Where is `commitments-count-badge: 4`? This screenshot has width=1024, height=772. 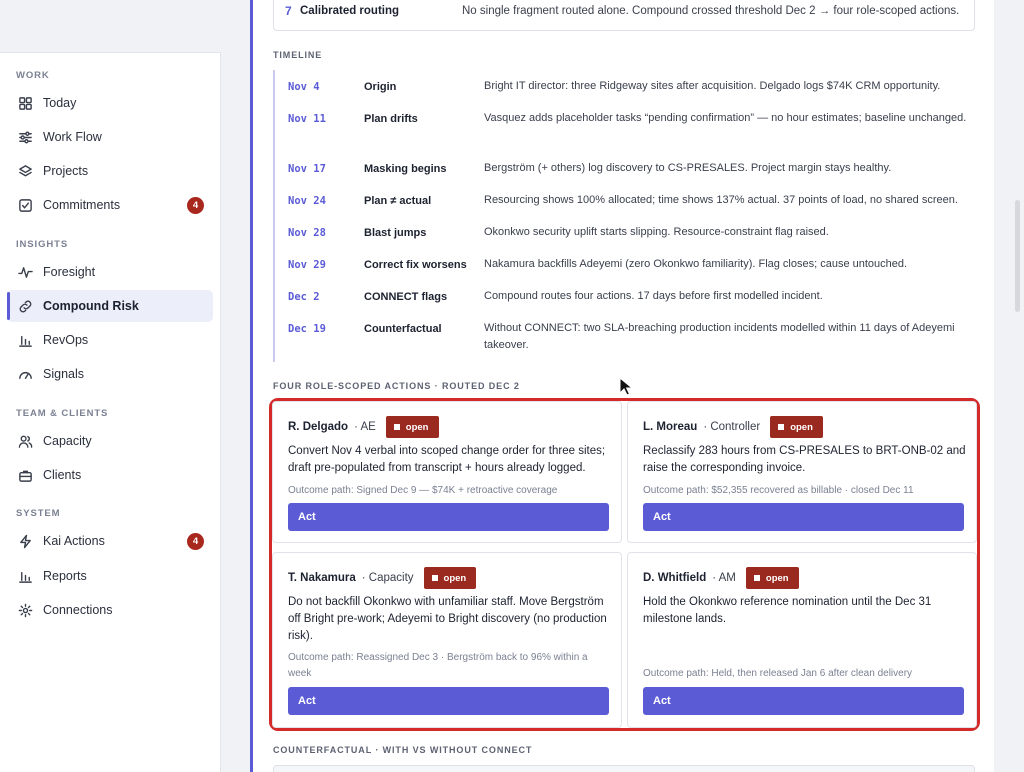
commitments-count-badge: 4 is located at coordinates (195, 205).